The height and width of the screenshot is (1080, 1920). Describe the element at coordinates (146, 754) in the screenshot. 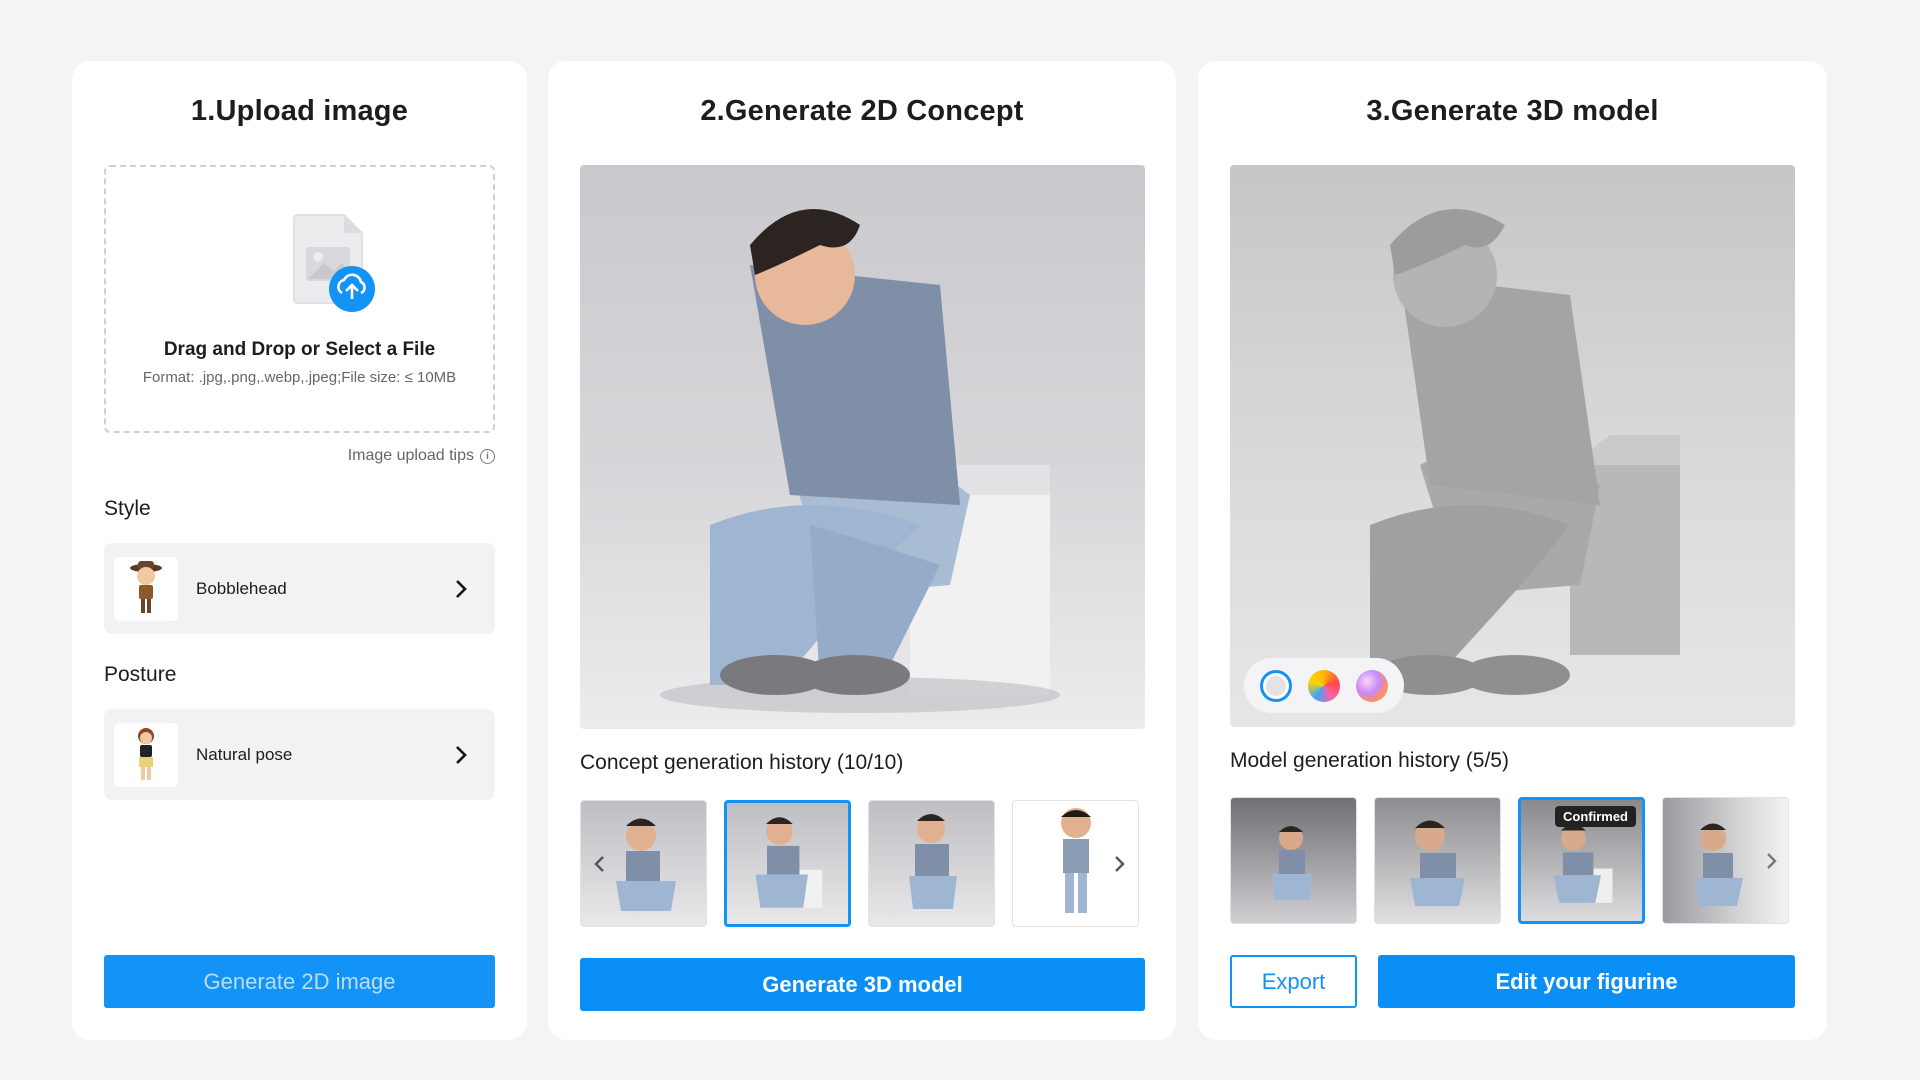

I see `natural-pose-thumbnail` at that location.